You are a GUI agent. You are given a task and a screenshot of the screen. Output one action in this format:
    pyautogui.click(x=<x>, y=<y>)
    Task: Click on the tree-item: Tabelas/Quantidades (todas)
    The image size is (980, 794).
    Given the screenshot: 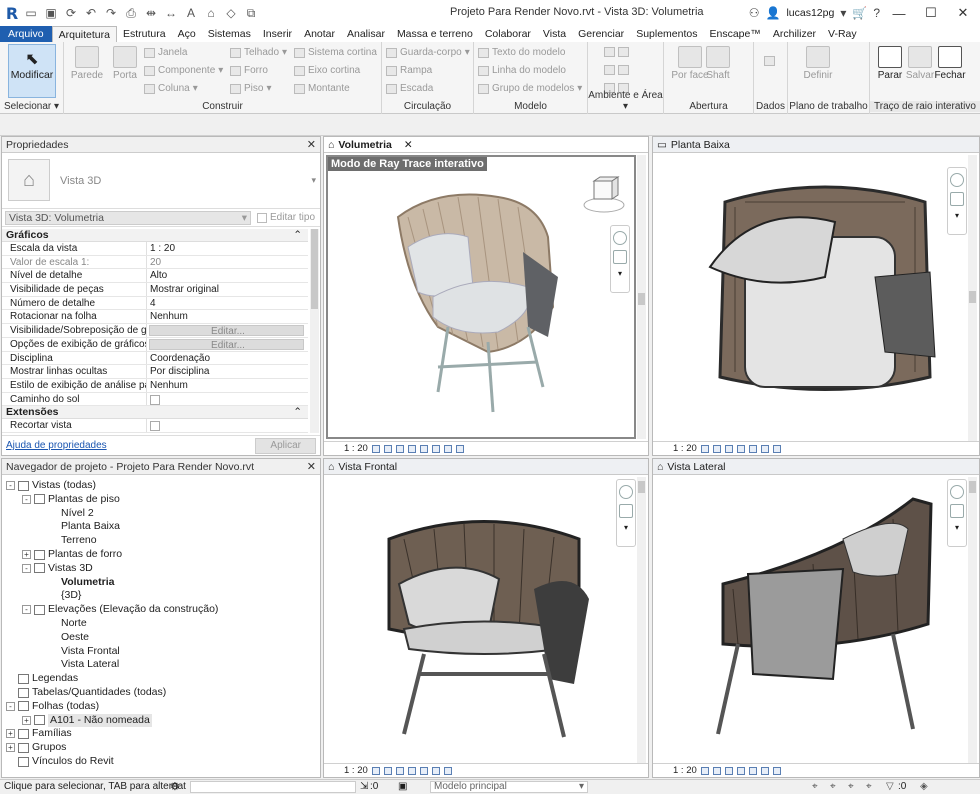 What is the action you would take?
    pyautogui.click(x=86, y=692)
    